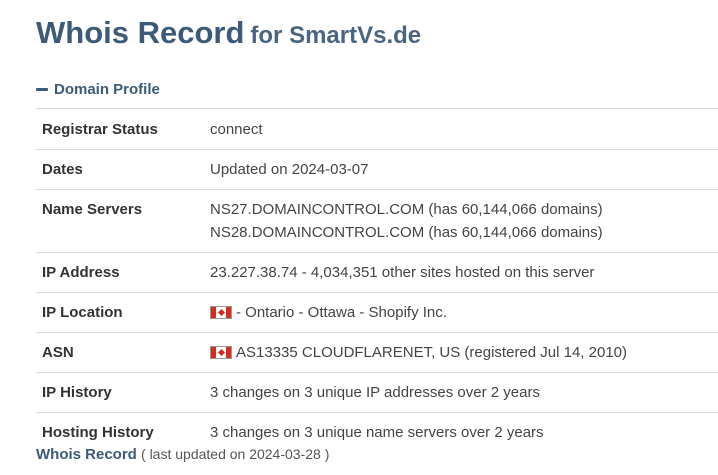 This screenshot has width=718, height=475. I want to click on row-value: - Ontario - Ottawa - Shopify Inc., so click(464, 312).